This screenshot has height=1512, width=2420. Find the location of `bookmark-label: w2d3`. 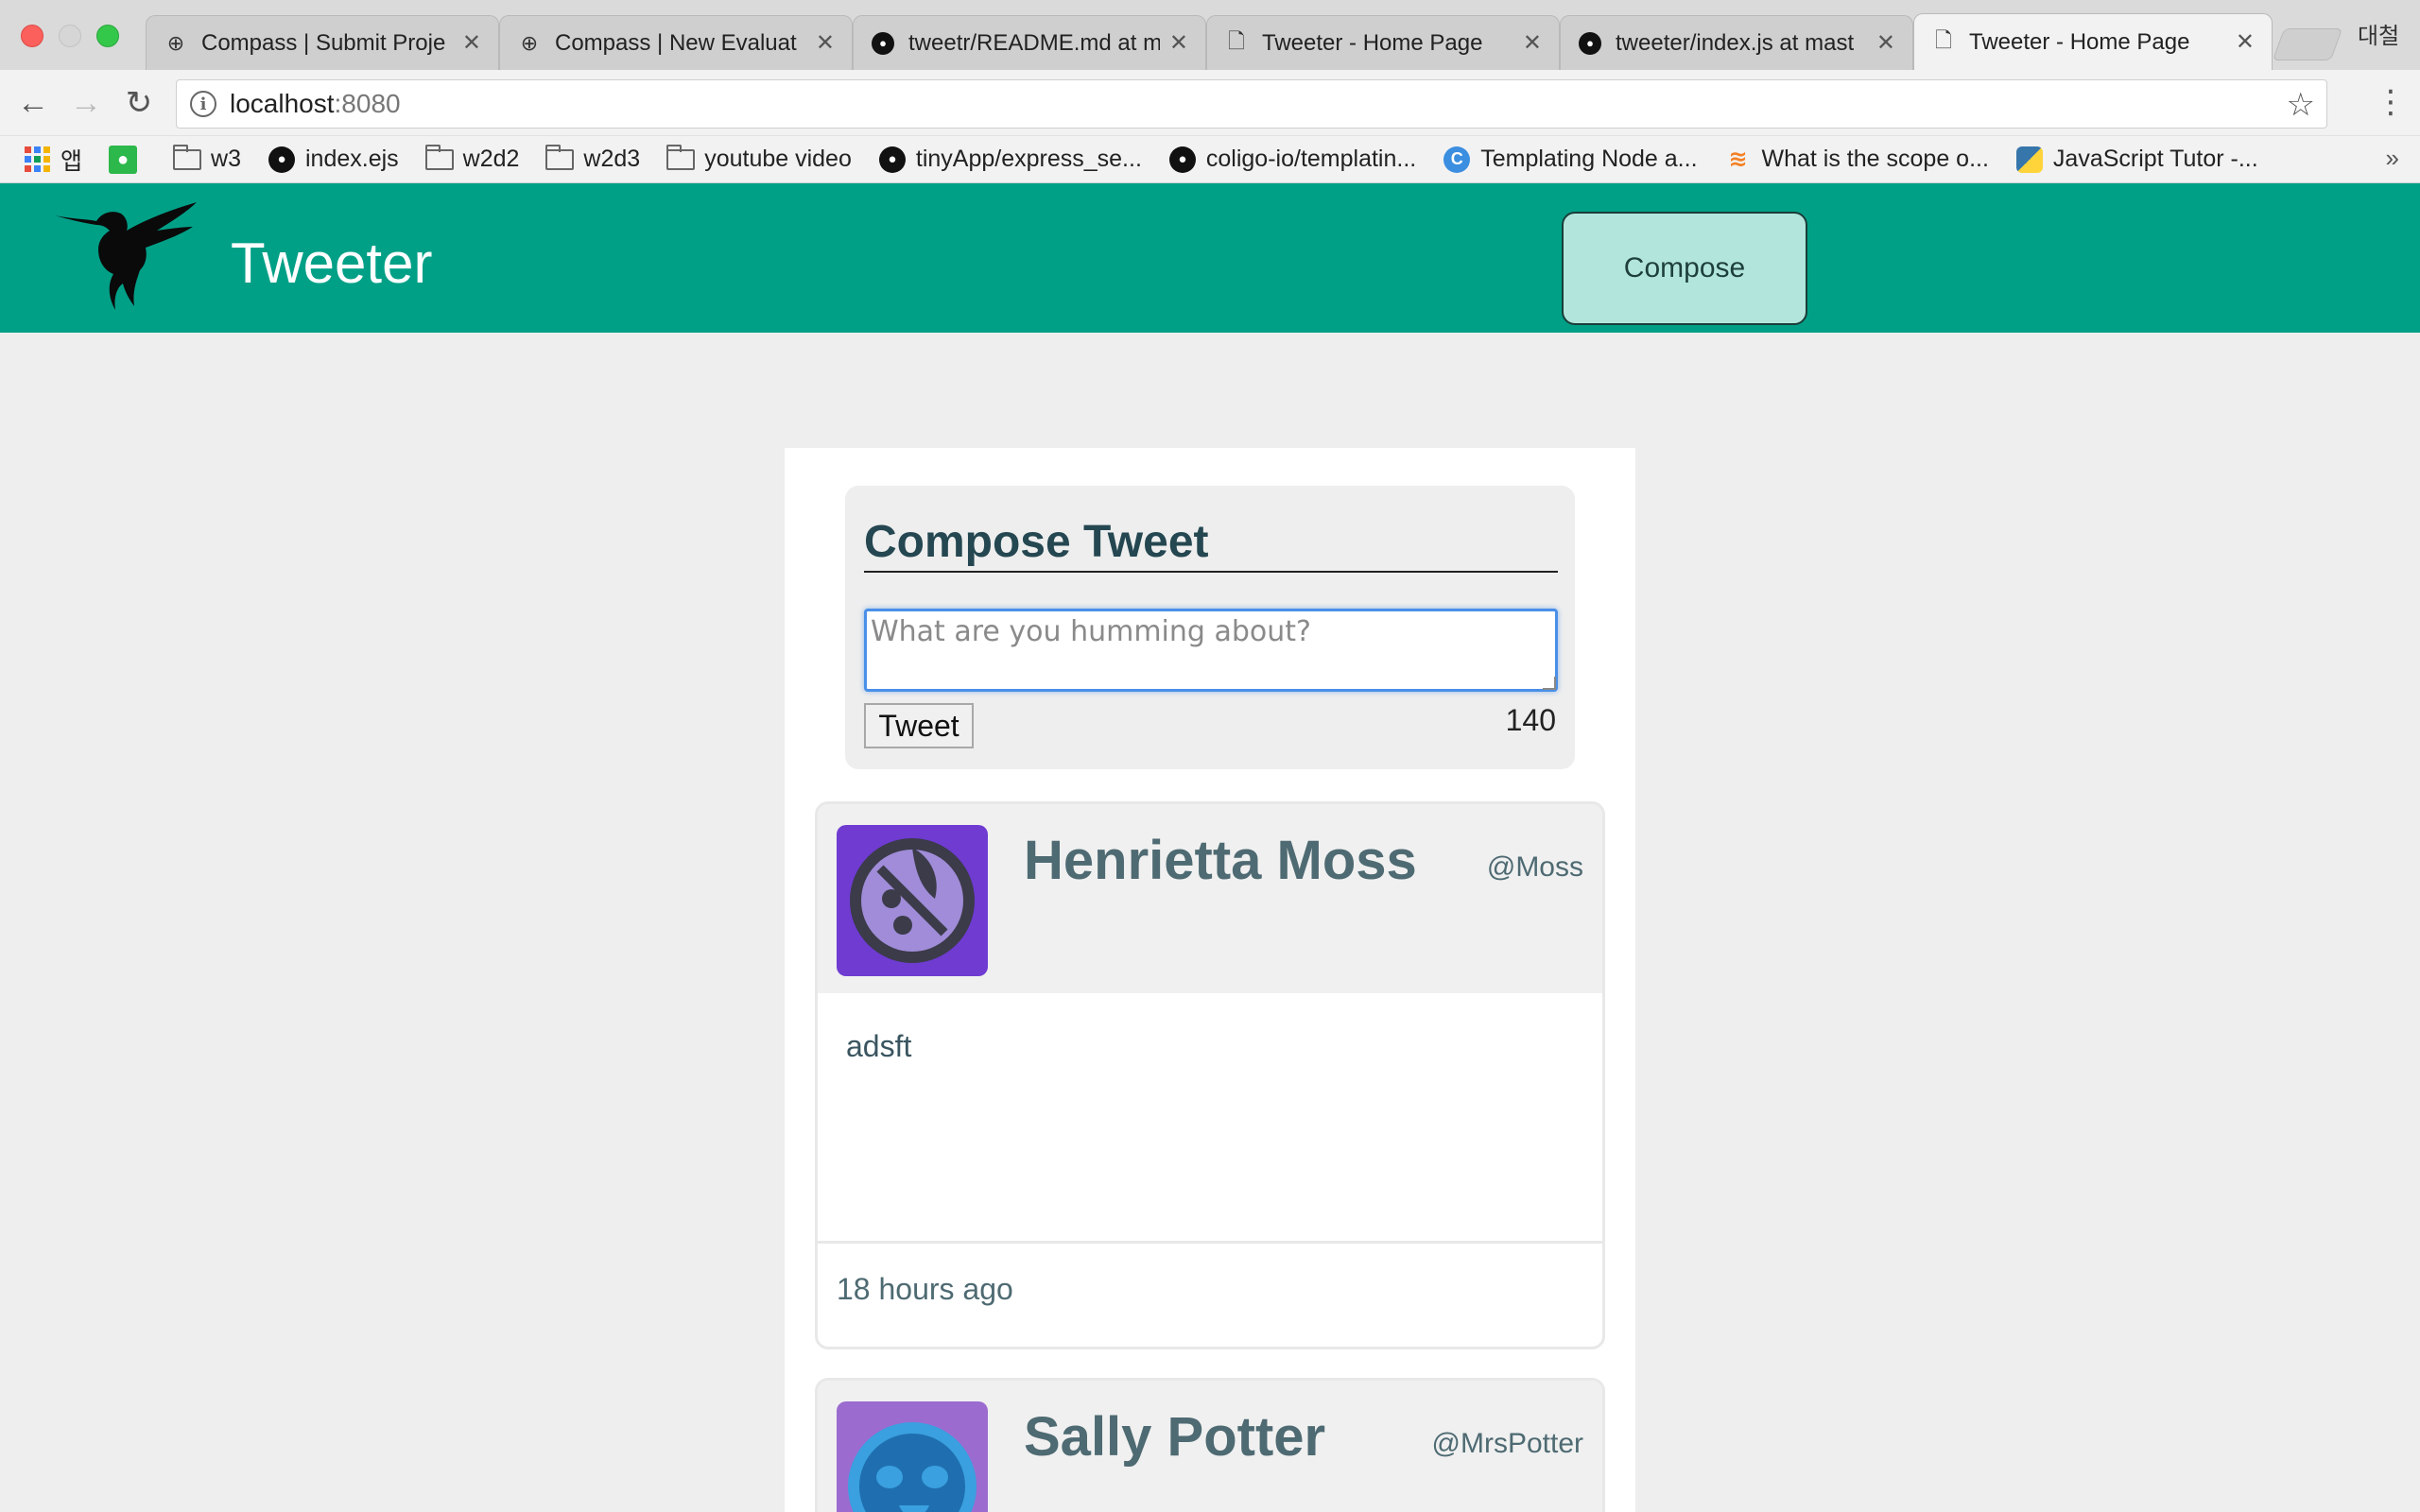

bookmark-label: w2d3 is located at coordinates (612, 159).